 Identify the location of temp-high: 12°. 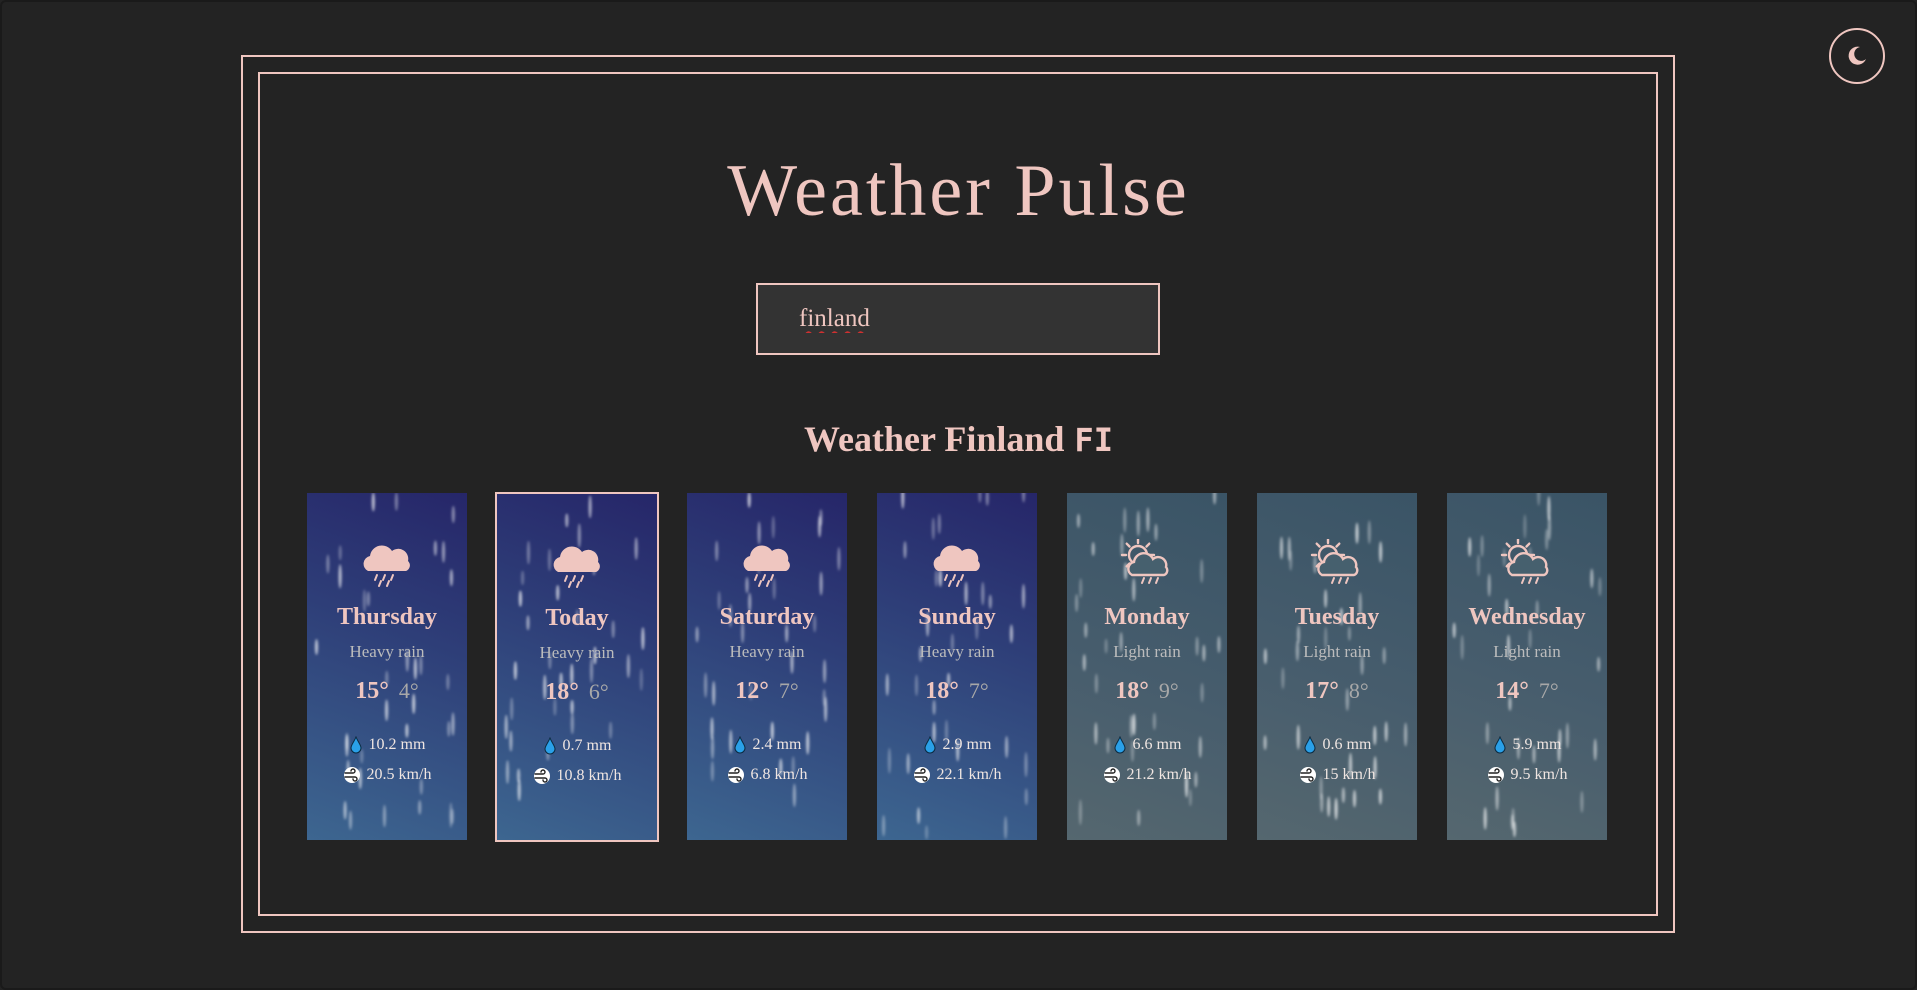
(752, 691).